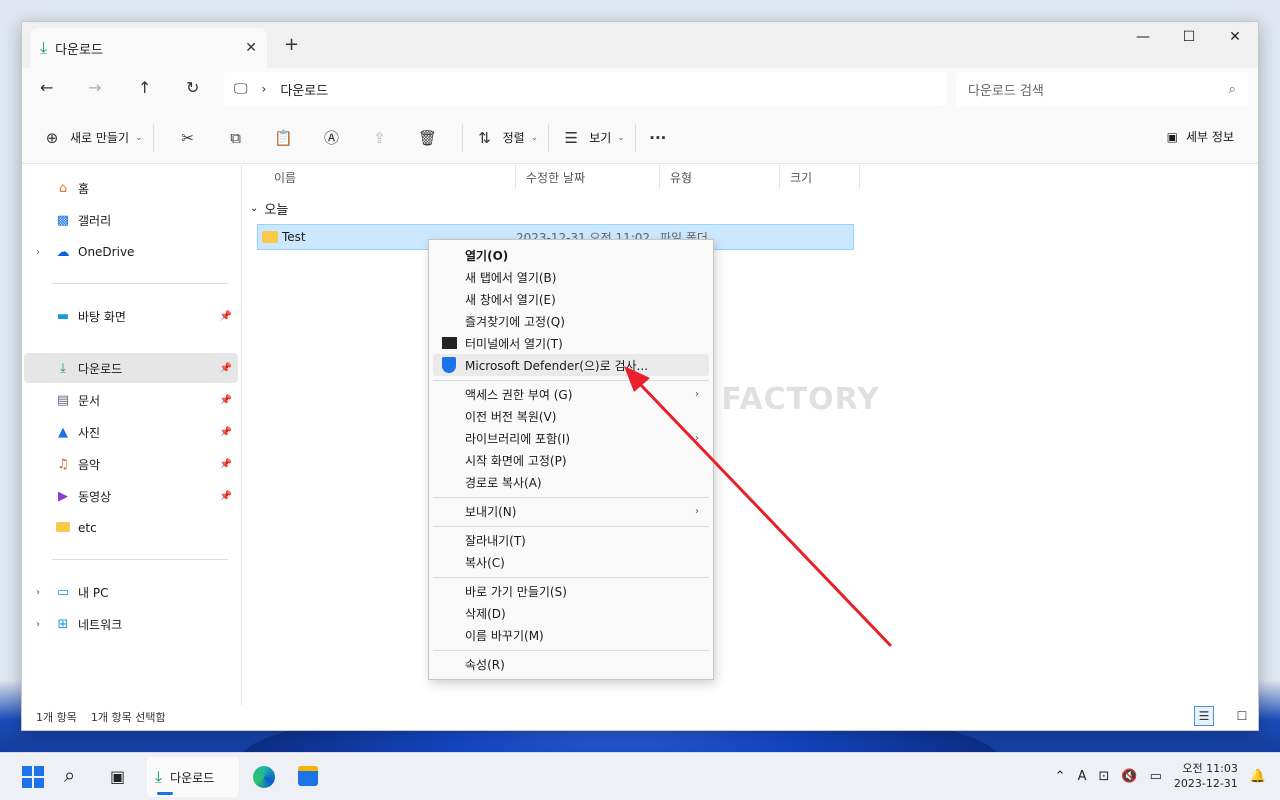 Image resolution: width=1280 pixels, height=800 pixels. What do you see at coordinates (588, 177) in the screenshot?
I see `column-header-modified: 수정한 날짜` at bounding box center [588, 177].